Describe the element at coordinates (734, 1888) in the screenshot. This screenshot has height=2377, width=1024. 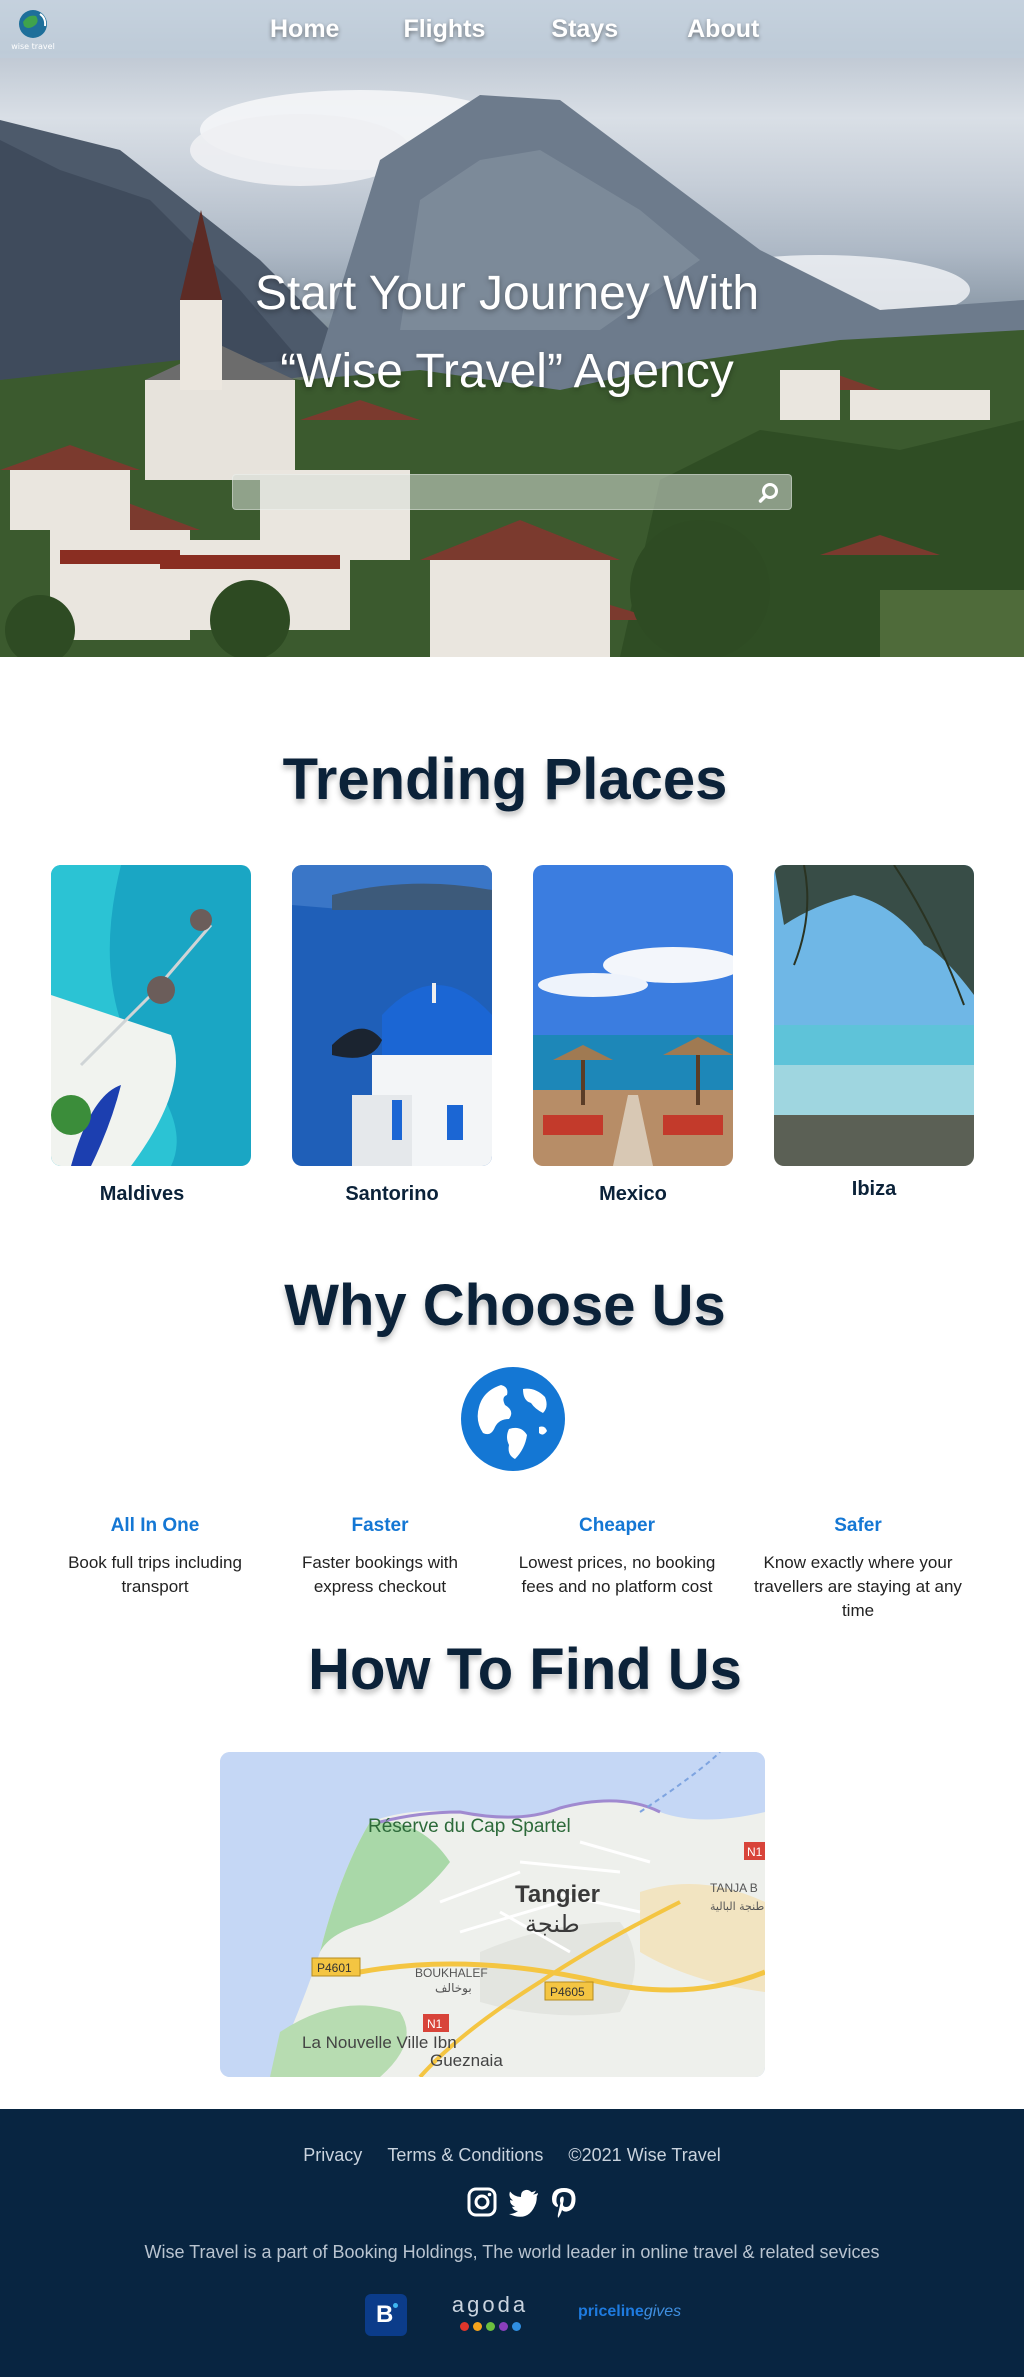
I see `map-label-tanja: TANJA B` at that location.